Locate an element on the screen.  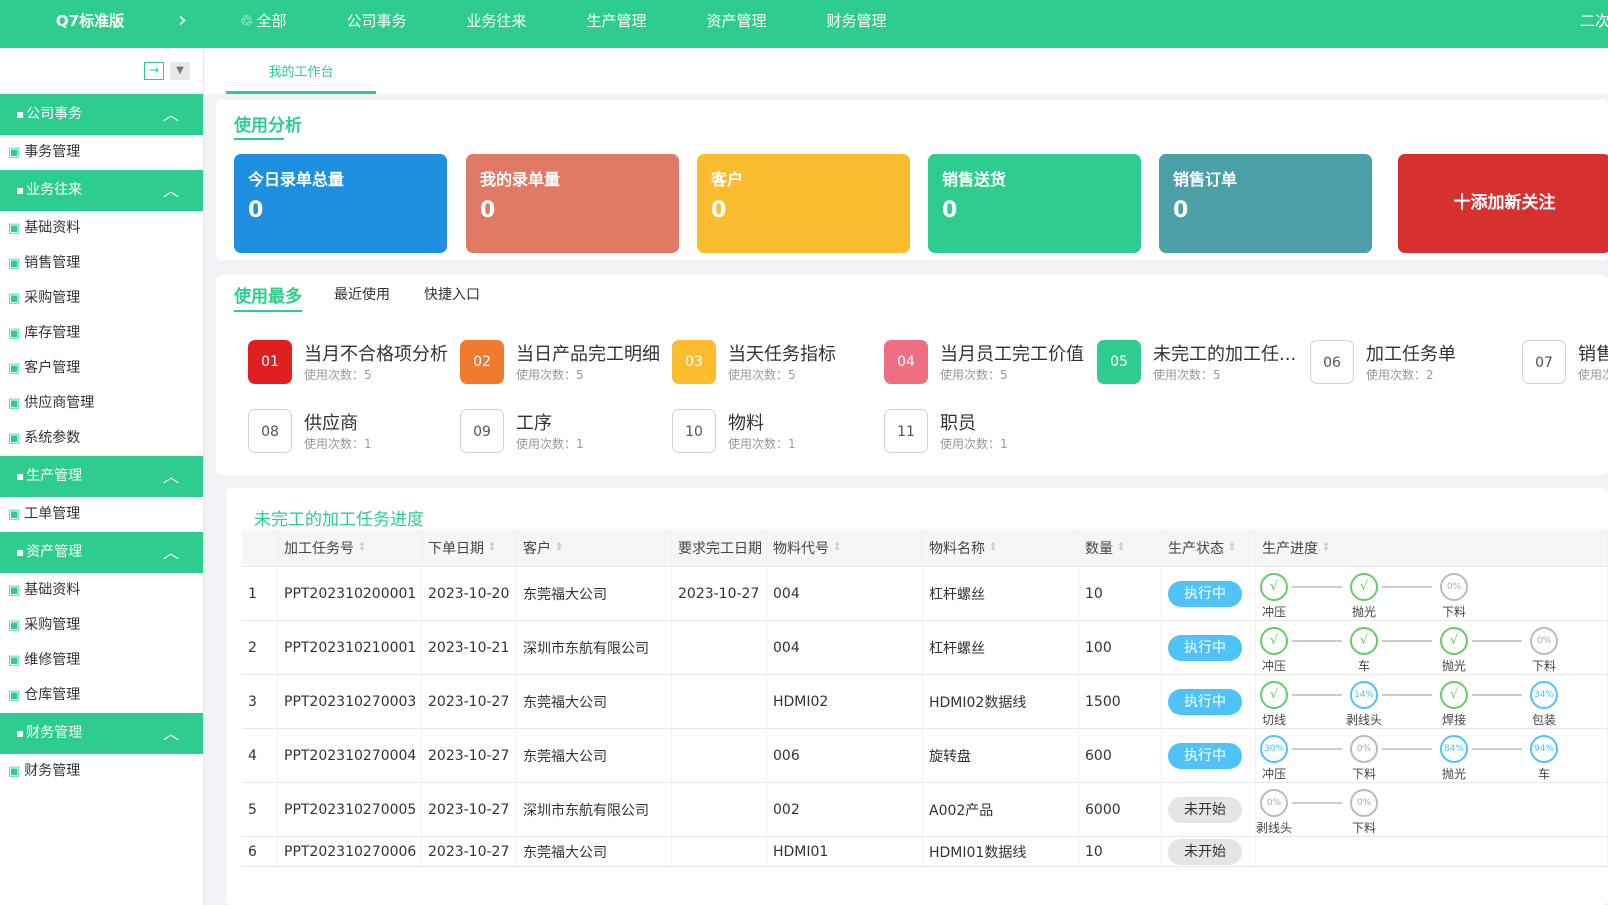
column-header: 数量 ⇕ is located at coordinates (1120, 547).